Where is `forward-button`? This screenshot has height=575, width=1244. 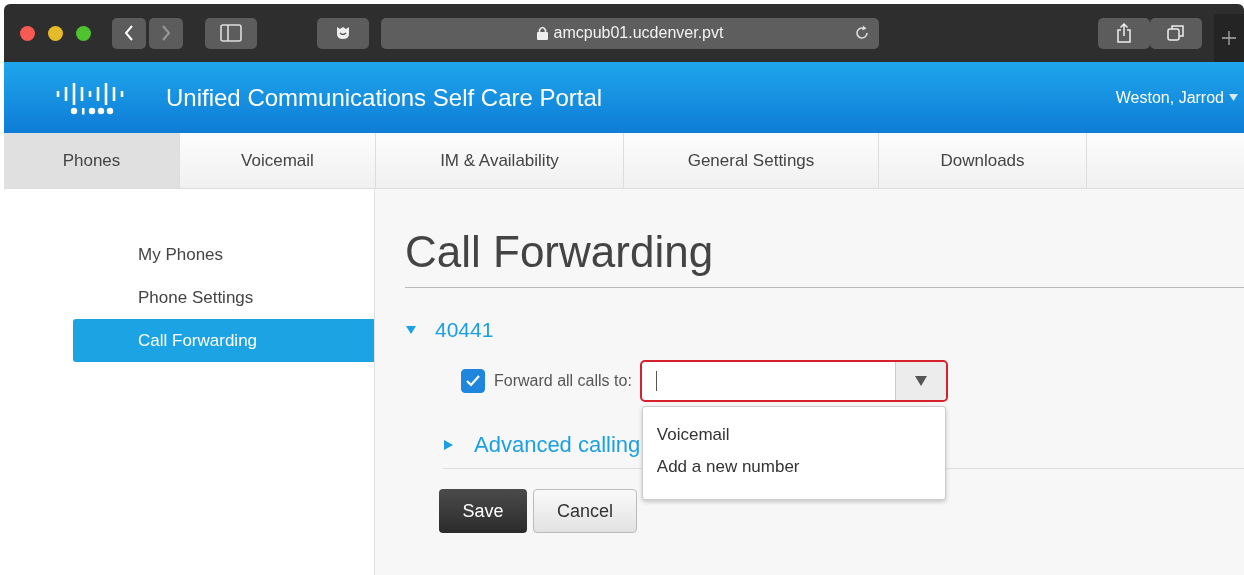
forward-button is located at coordinates (166, 33).